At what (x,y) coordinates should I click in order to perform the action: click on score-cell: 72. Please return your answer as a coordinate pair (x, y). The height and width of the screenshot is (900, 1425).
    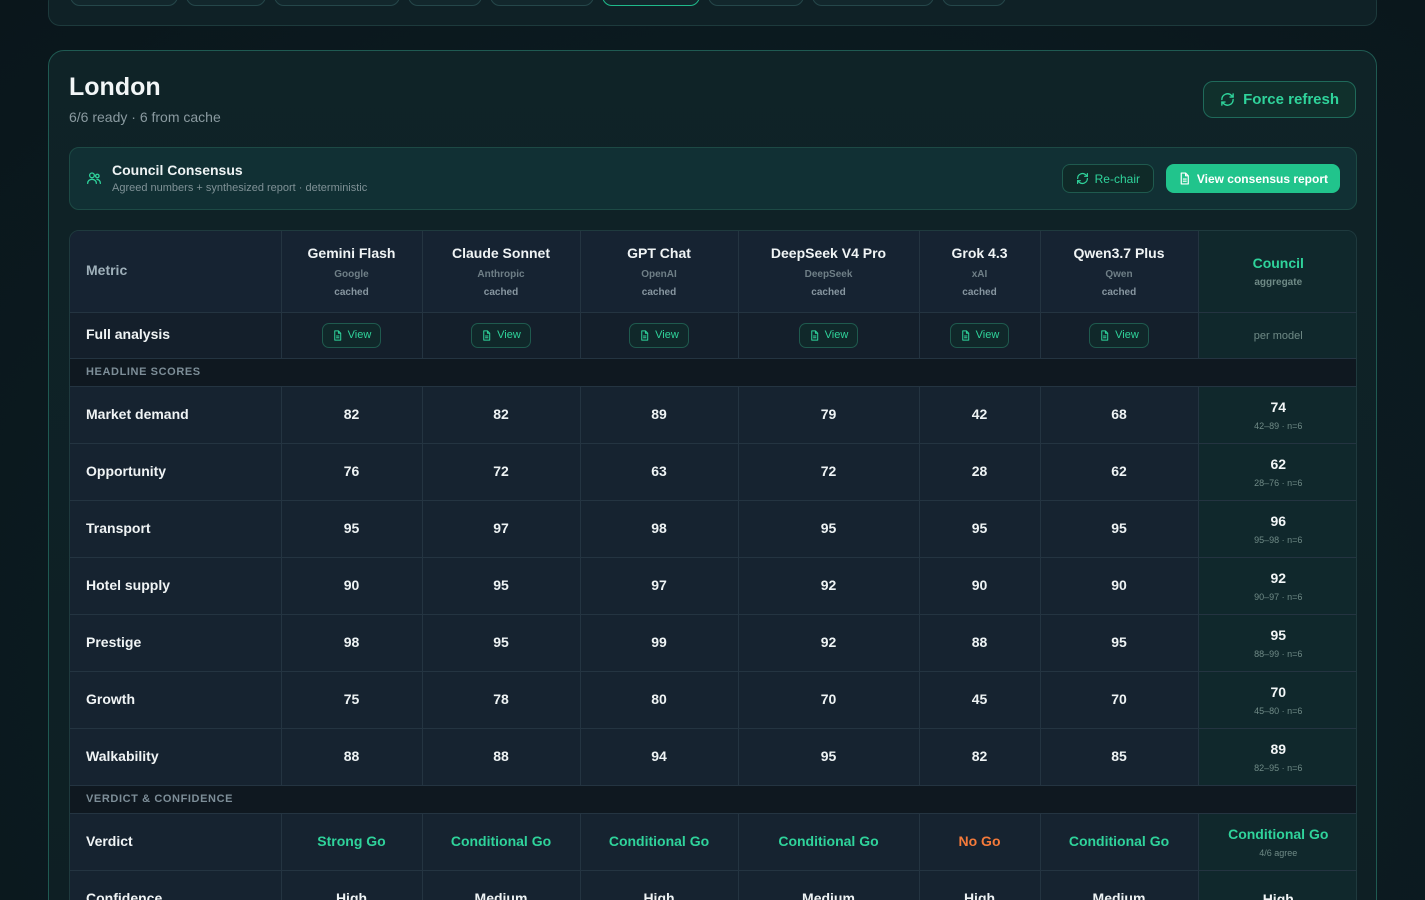
    Looking at the image, I should click on (829, 472).